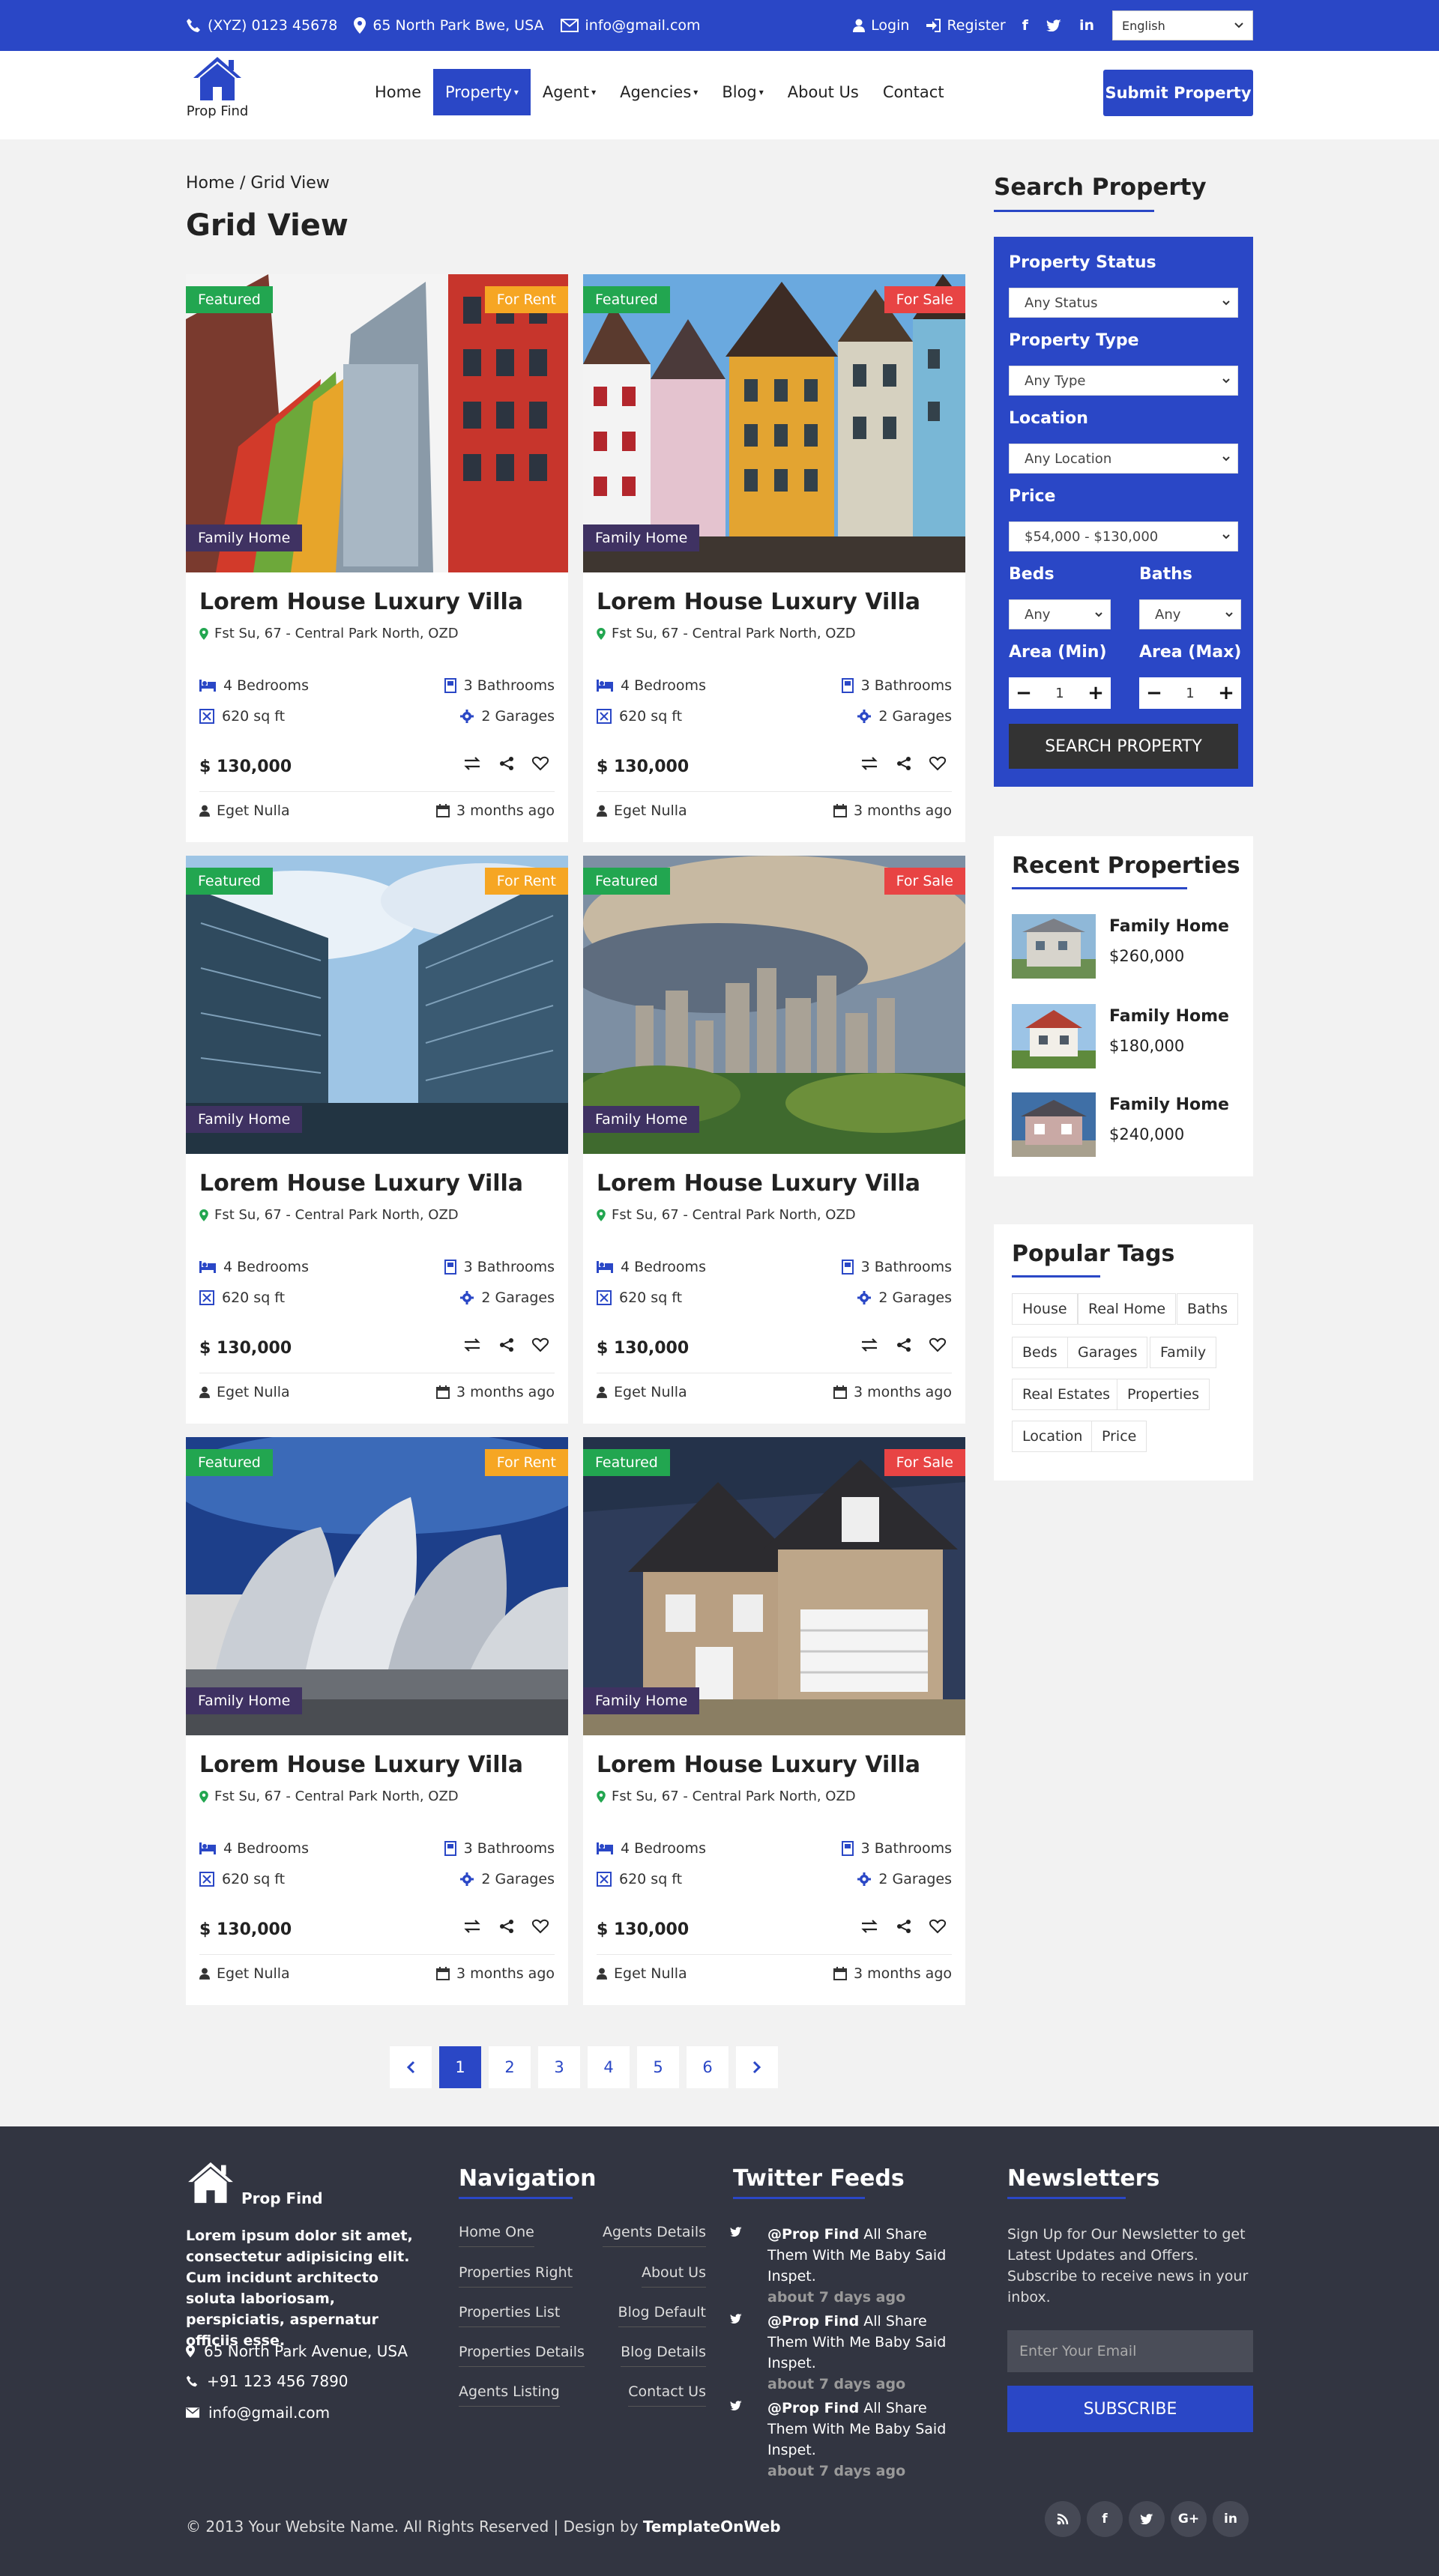 This screenshot has height=2576, width=1439. Describe the element at coordinates (662, 2315) in the screenshot. I see `footer-link-blog-default: Blog Default` at that location.